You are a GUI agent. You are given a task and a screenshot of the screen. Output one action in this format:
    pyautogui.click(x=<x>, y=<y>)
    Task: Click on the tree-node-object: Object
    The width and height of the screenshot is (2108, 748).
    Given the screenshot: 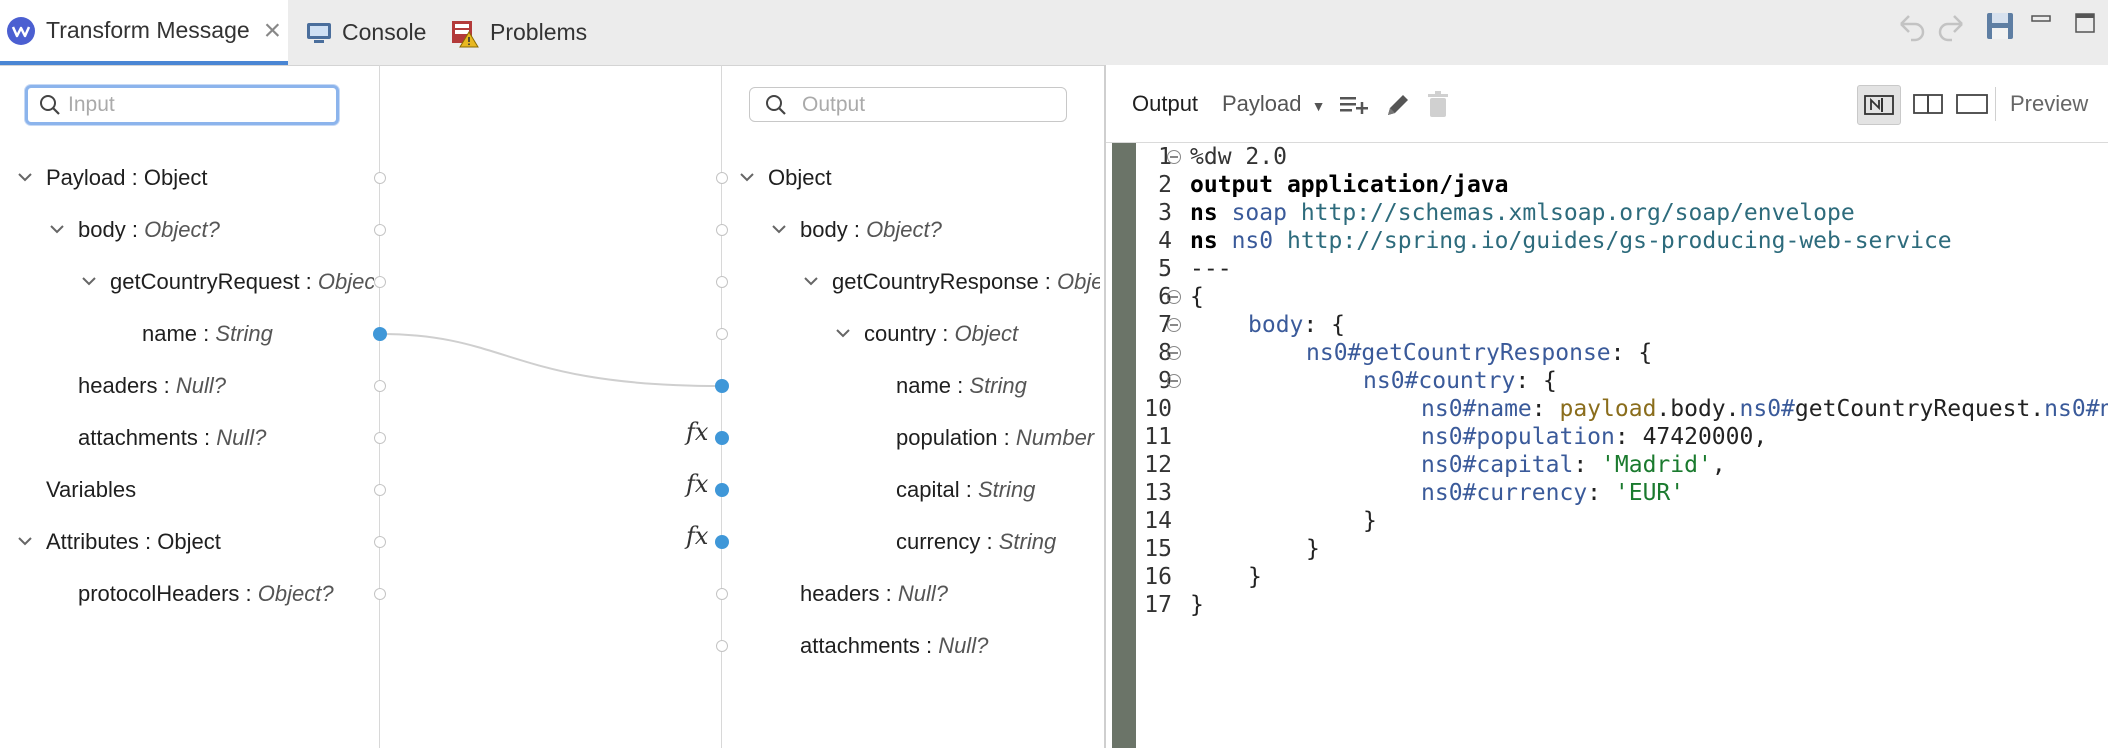 What is the action you would take?
    pyautogui.click(x=786, y=178)
    